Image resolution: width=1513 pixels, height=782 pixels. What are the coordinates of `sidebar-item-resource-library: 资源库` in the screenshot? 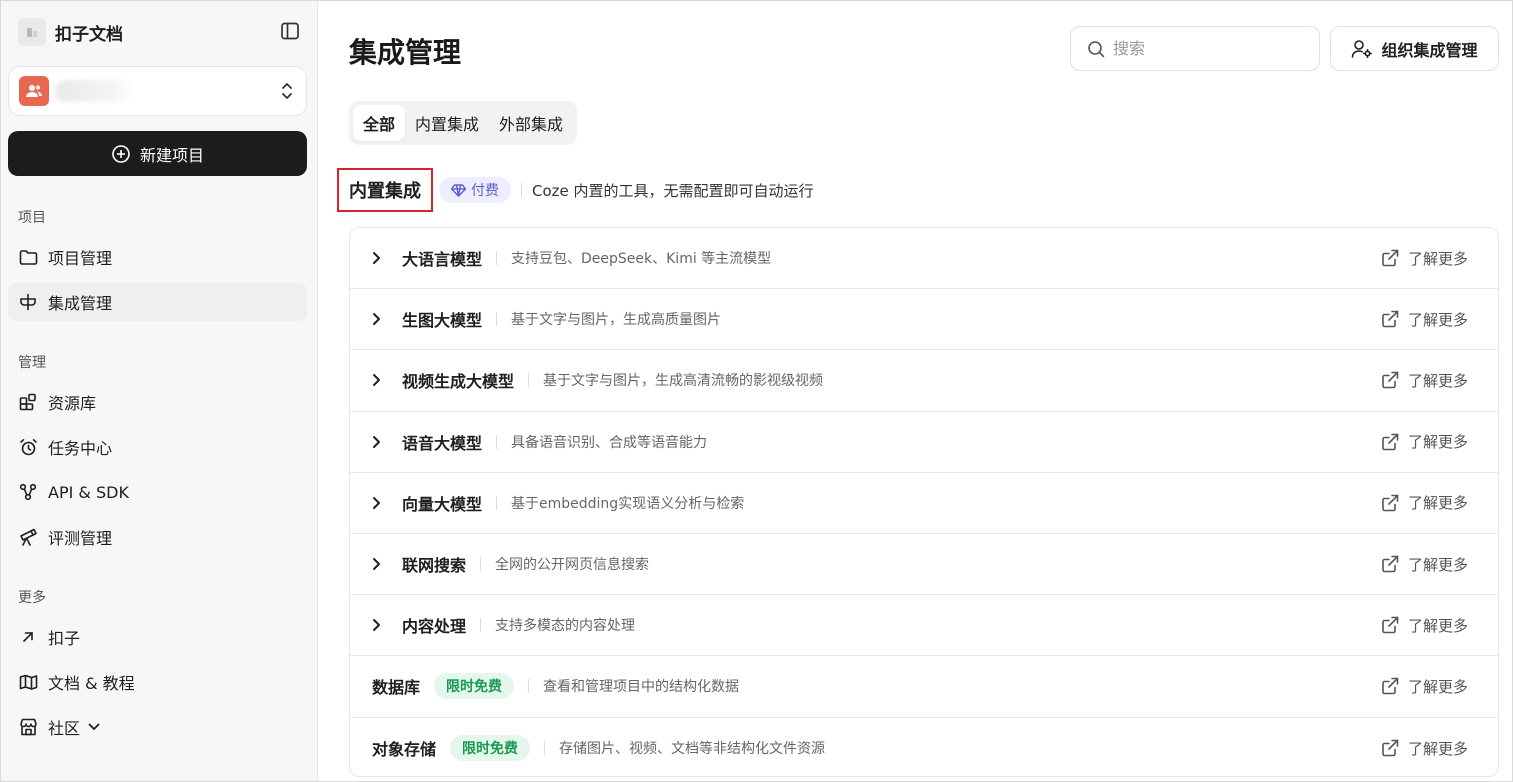 It's located at (157, 402).